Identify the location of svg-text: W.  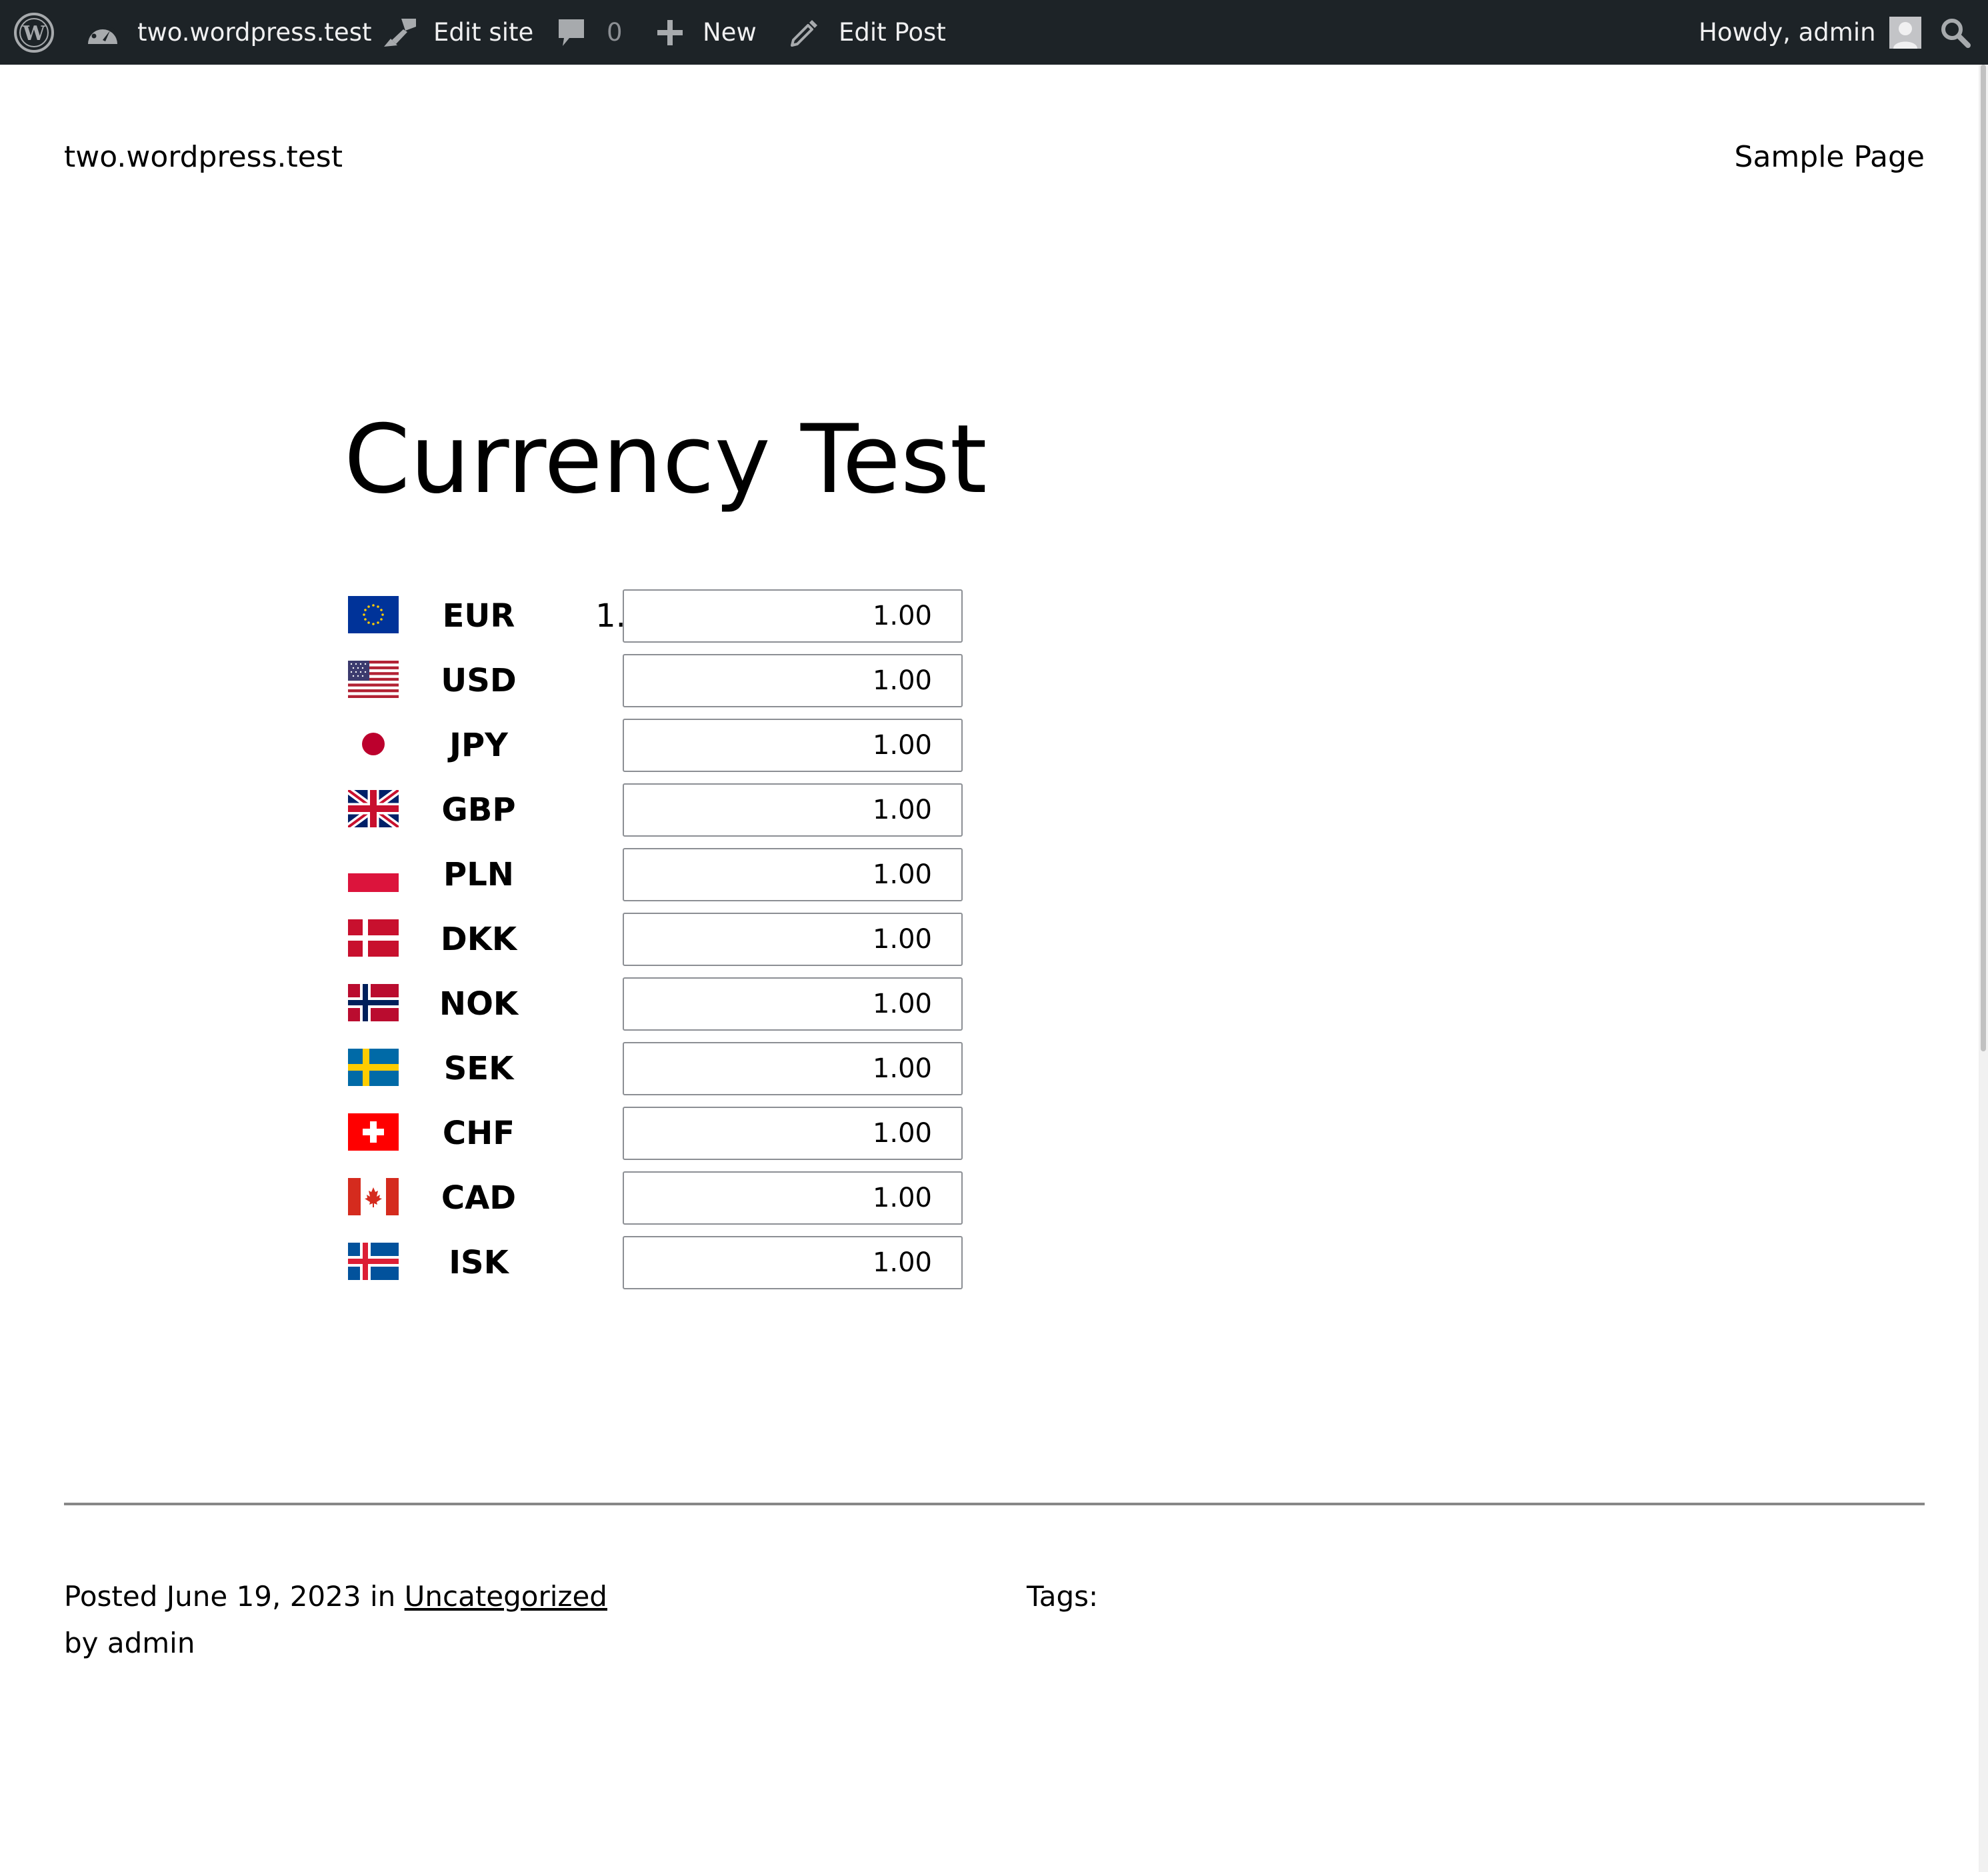
(34, 33).